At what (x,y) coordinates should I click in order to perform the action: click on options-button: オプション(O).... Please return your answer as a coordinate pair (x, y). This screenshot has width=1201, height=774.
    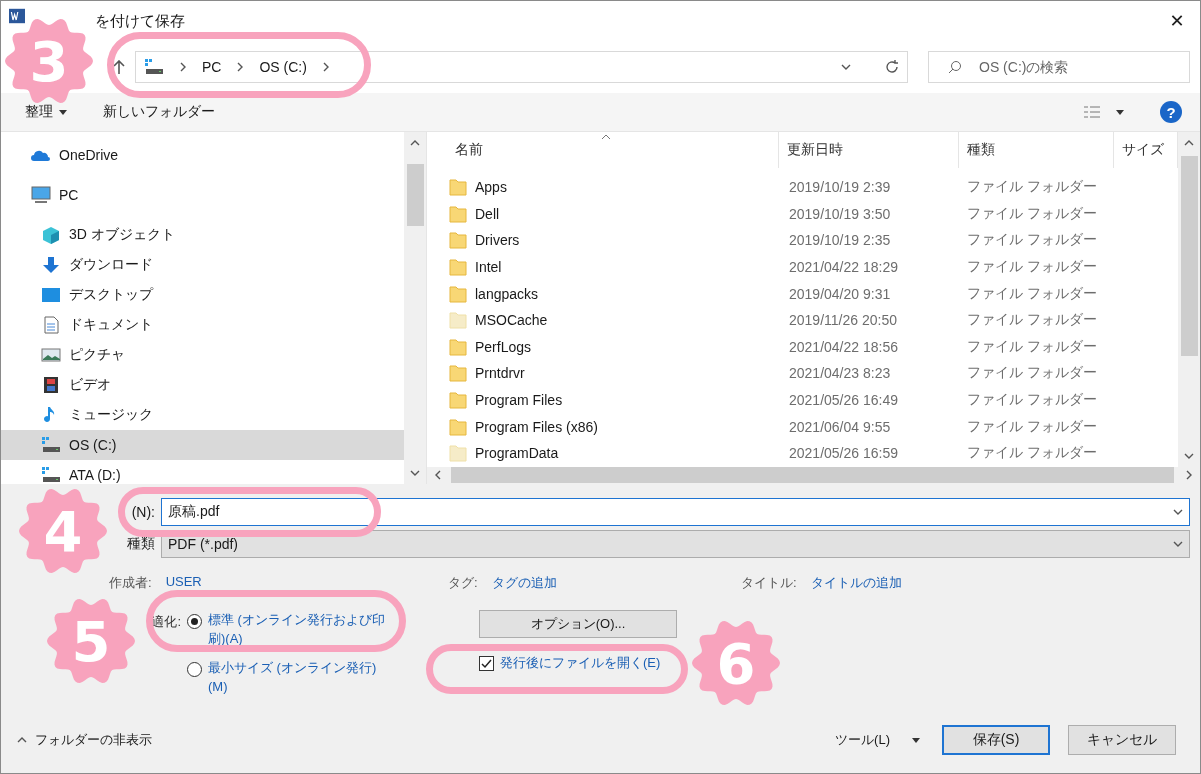
    Looking at the image, I should click on (578, 624).